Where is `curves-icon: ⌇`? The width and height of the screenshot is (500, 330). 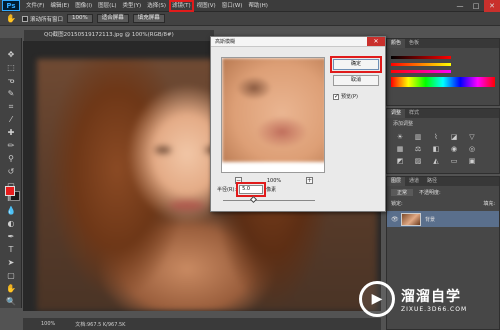 curves-icon: ⌇ is located at coordinates (436, 137).